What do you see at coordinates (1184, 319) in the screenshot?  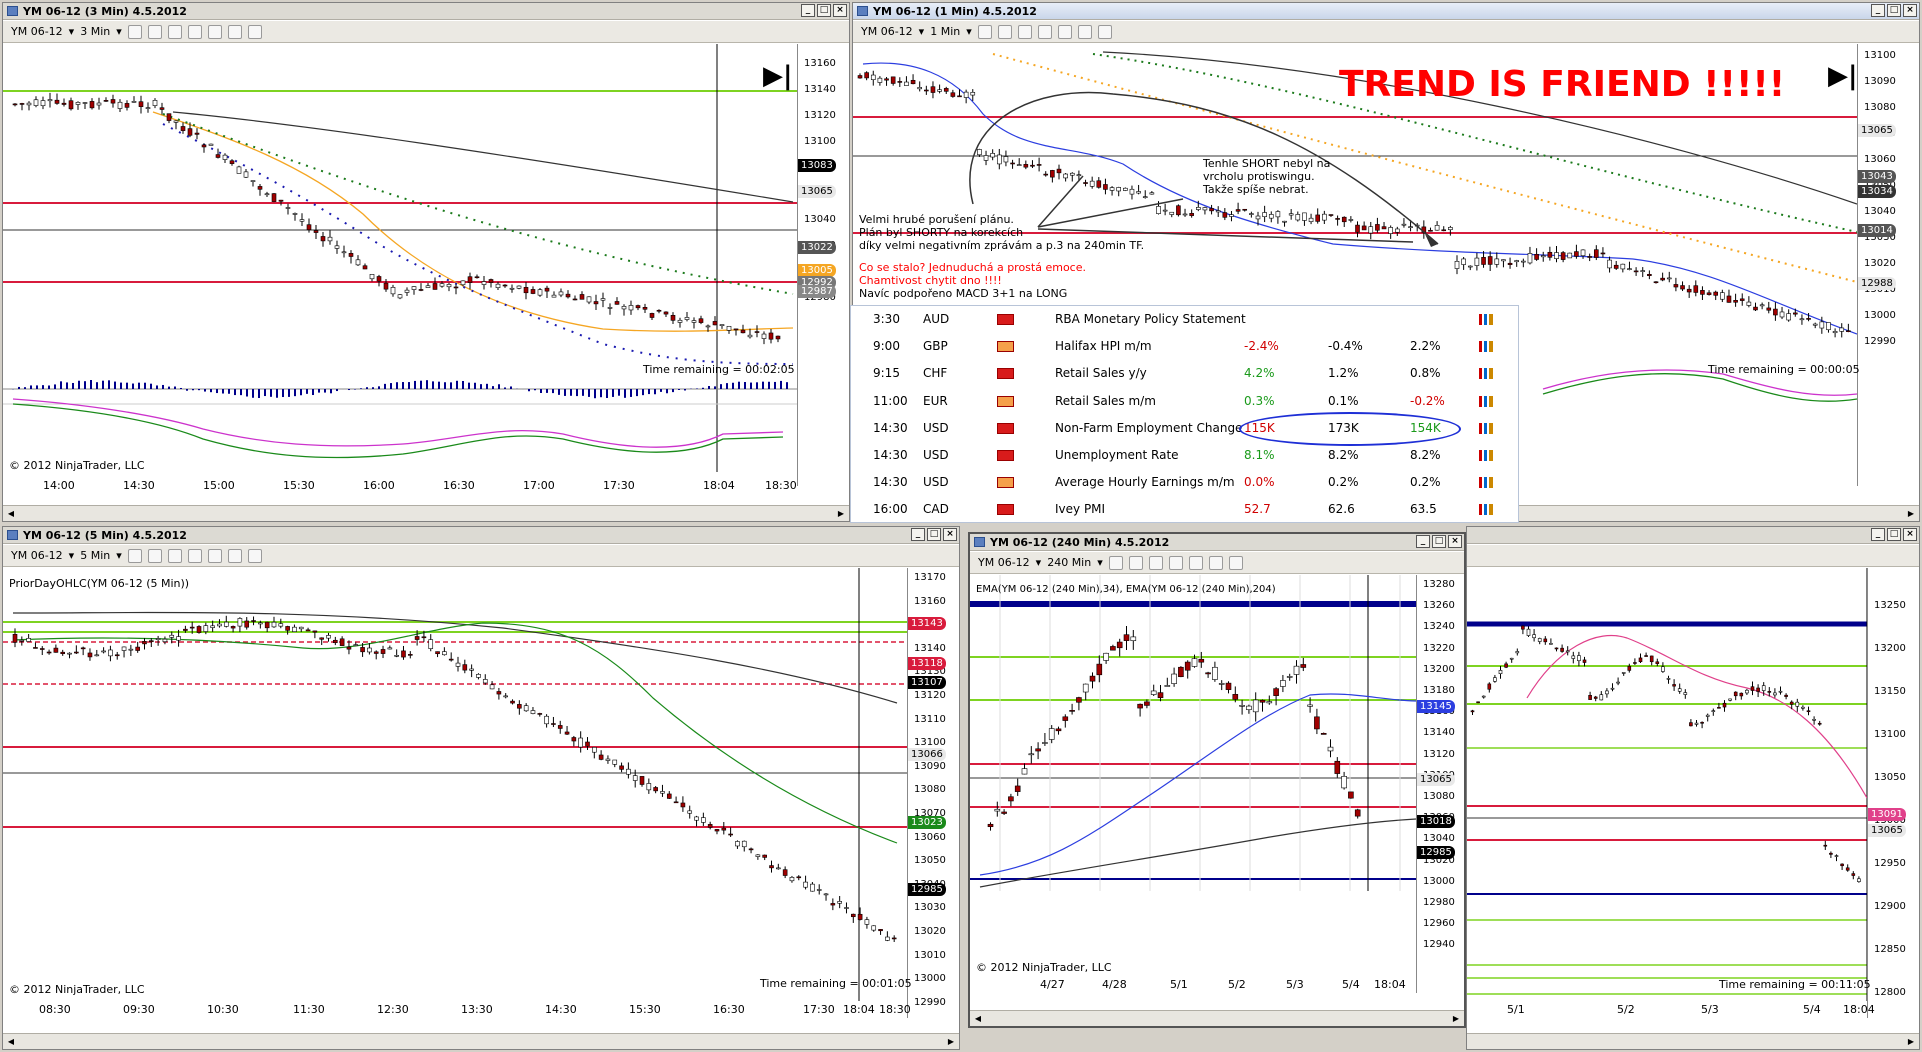 I see `event-row: 3:30 AUD RBA Monetary Policy Statement` at bounding box center [1184, 319].